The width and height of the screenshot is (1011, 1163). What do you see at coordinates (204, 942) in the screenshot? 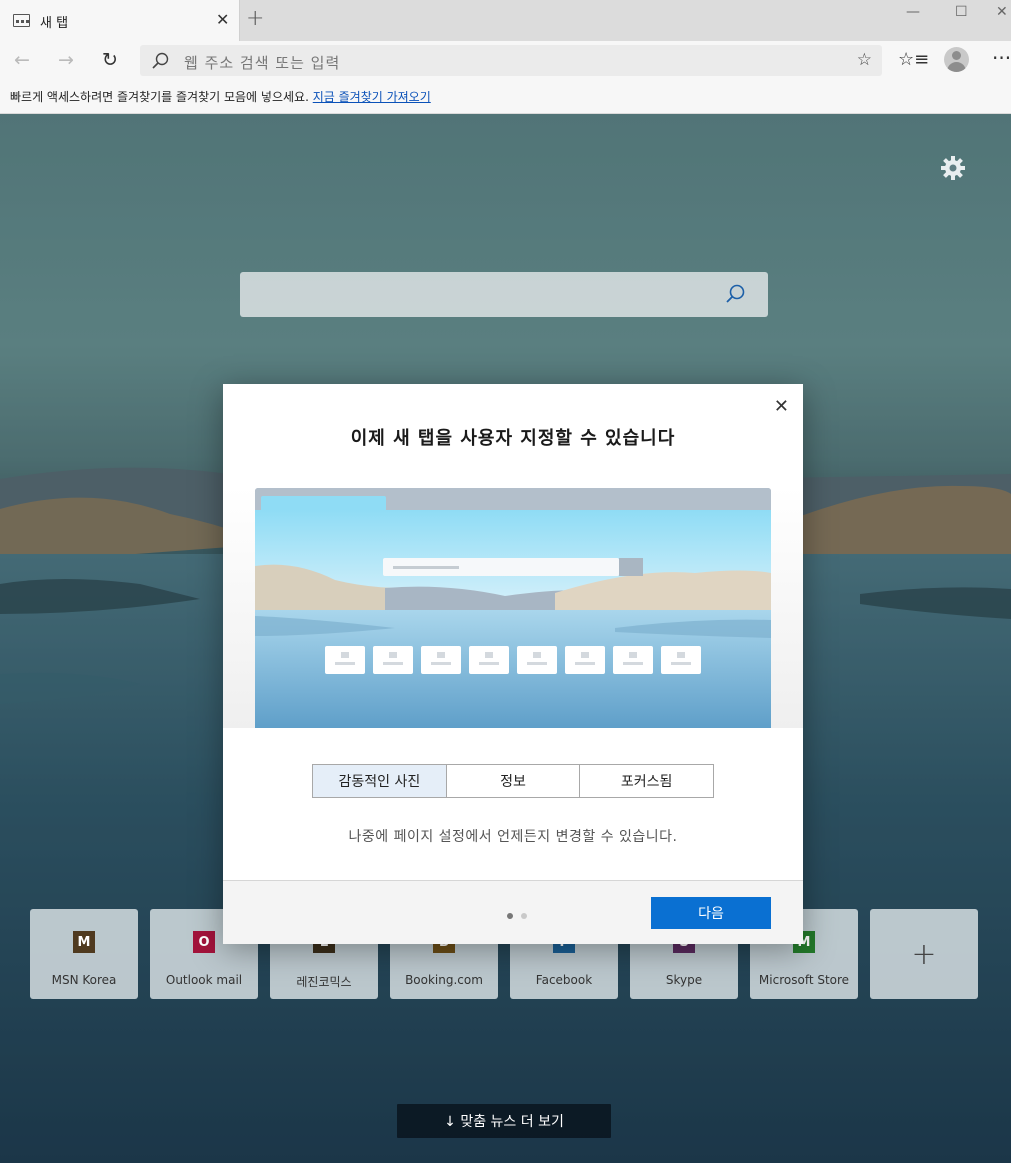
I see `site-icon: O` at bounding box center [204, 942].